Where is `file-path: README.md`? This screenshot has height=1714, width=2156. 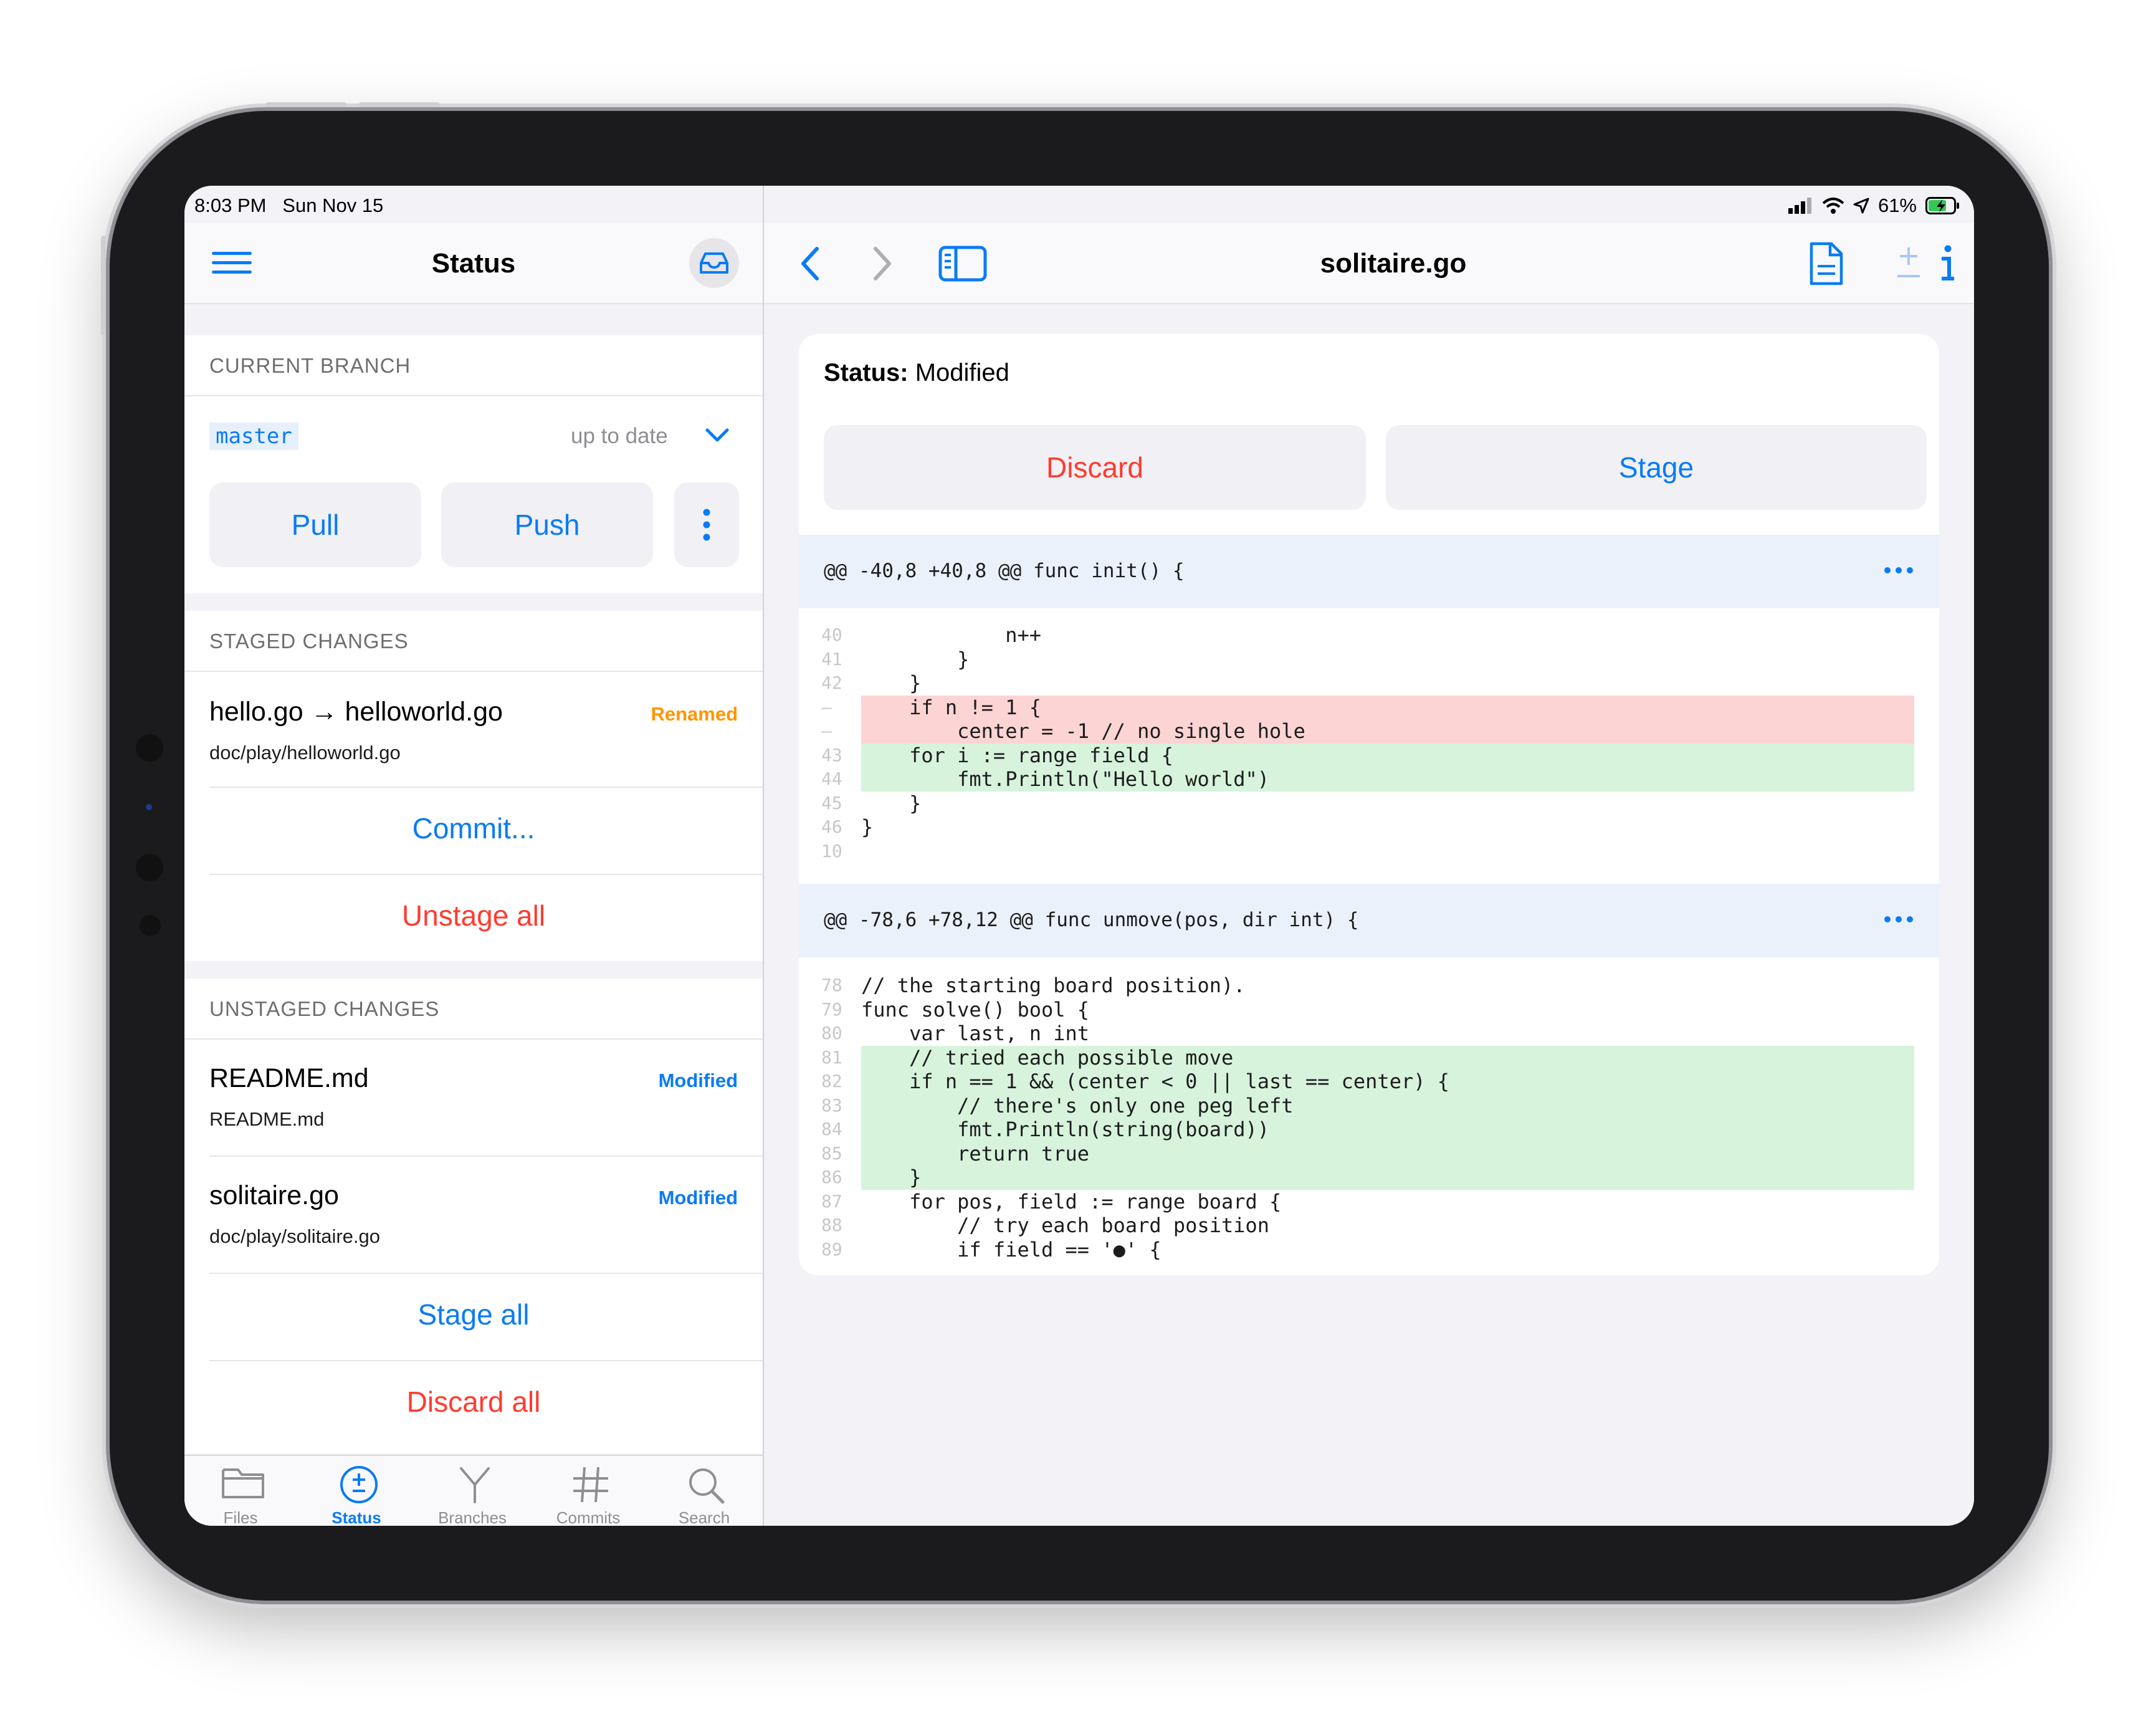
file-path: README.md is located at coordinates (267, 1119).